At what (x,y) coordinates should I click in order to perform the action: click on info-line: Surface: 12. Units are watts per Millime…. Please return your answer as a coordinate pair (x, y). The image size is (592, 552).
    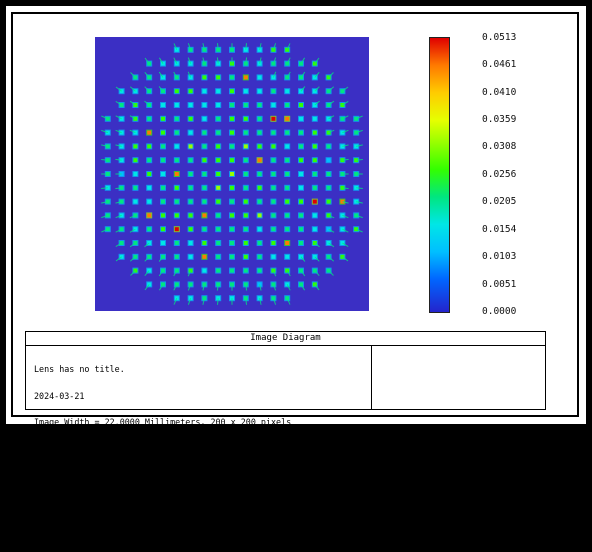
    Looking at the image, I should click on (168, 529).